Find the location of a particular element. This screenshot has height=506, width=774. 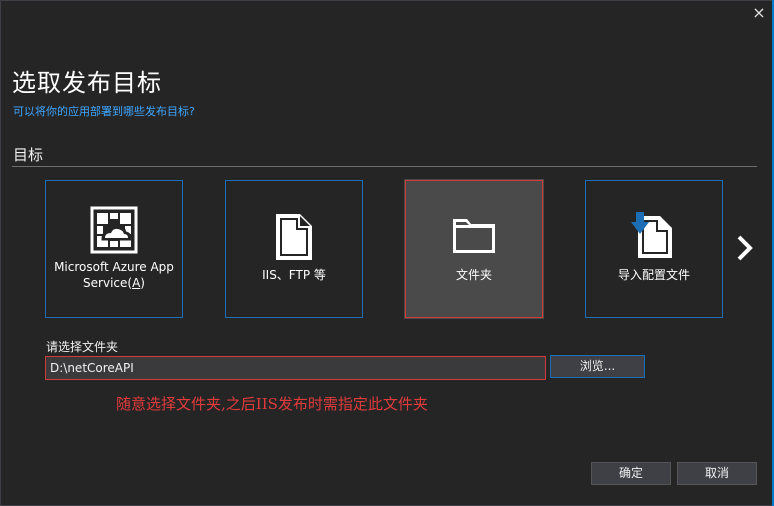

page-subtitle: 可以将你的应用部署到哪些发布目标? is located at coordinates (104, 111).